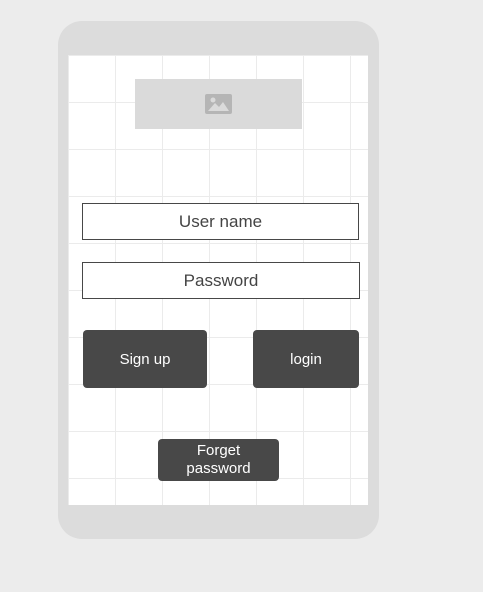  I want to click on username-placeholder: User name, so click(220, 221).